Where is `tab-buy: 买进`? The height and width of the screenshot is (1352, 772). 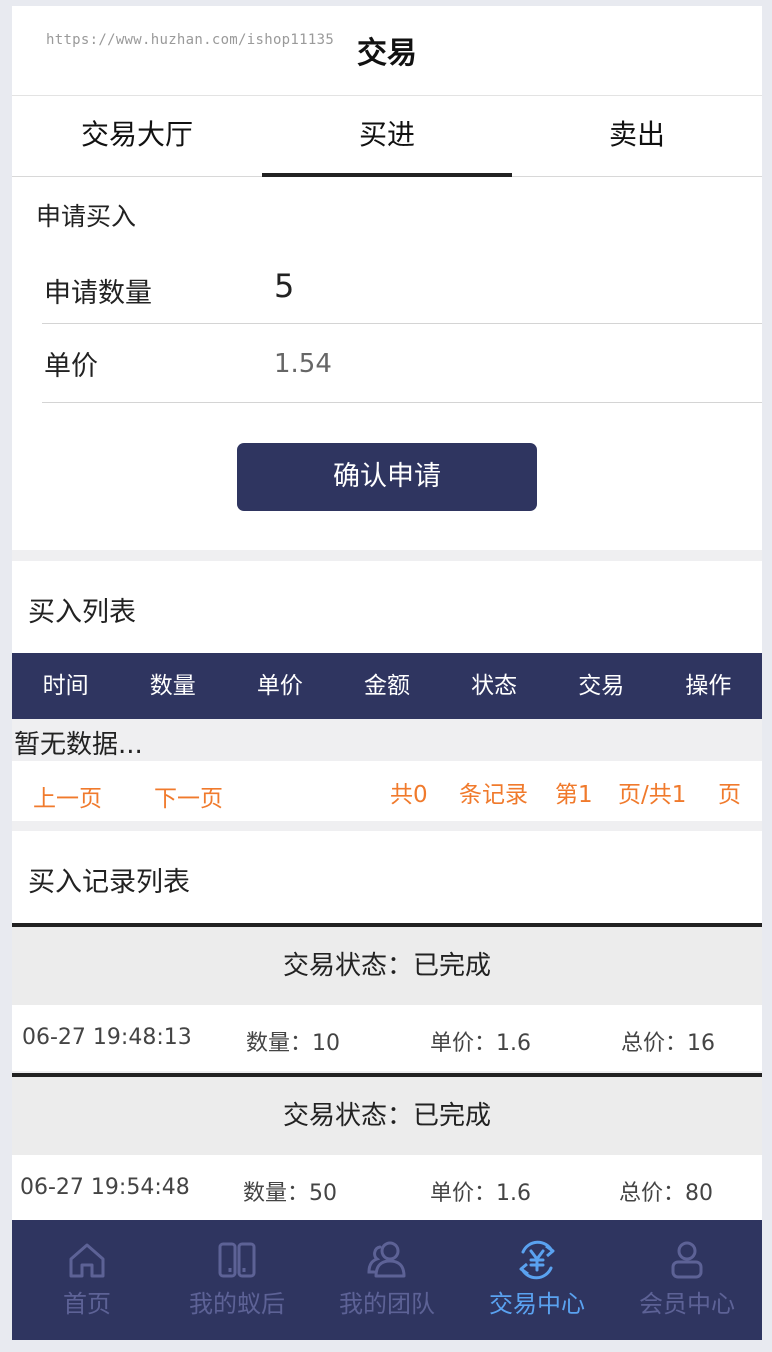 tab-buy: 买进 is located at coordinates (387, 136).